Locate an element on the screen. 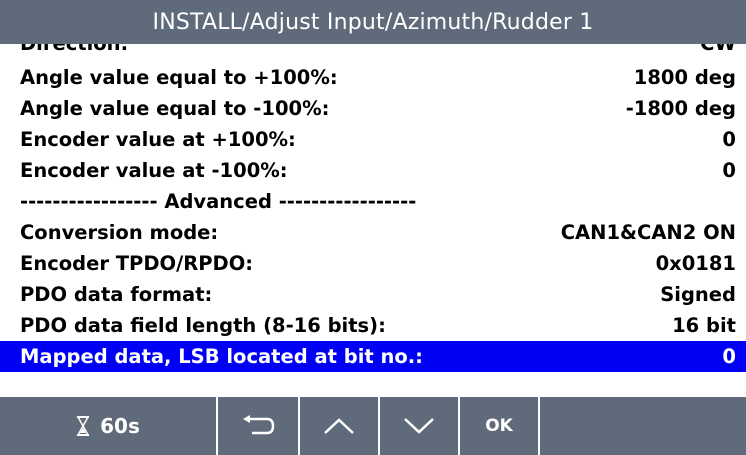 This screenshot has width=746, height=455. setting-value: CW is located at coordinates (718, 49).